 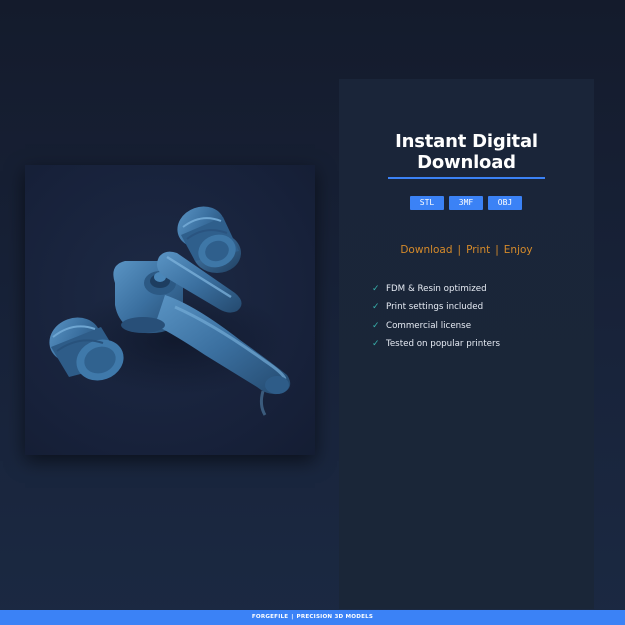 I want to click on list-item: ✓ FDM & Resin optimized, so click(x=436, y=289).